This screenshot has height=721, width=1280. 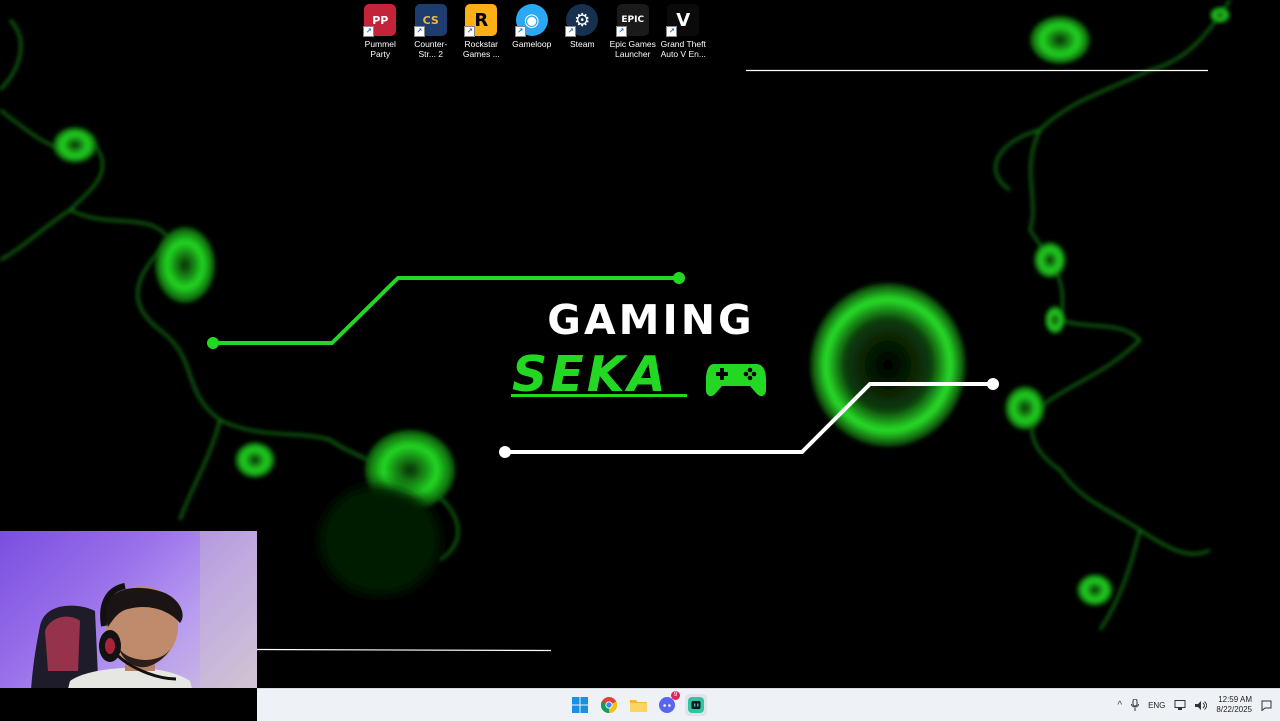 I want to click on folder-icon, so click(x=638, y=706).